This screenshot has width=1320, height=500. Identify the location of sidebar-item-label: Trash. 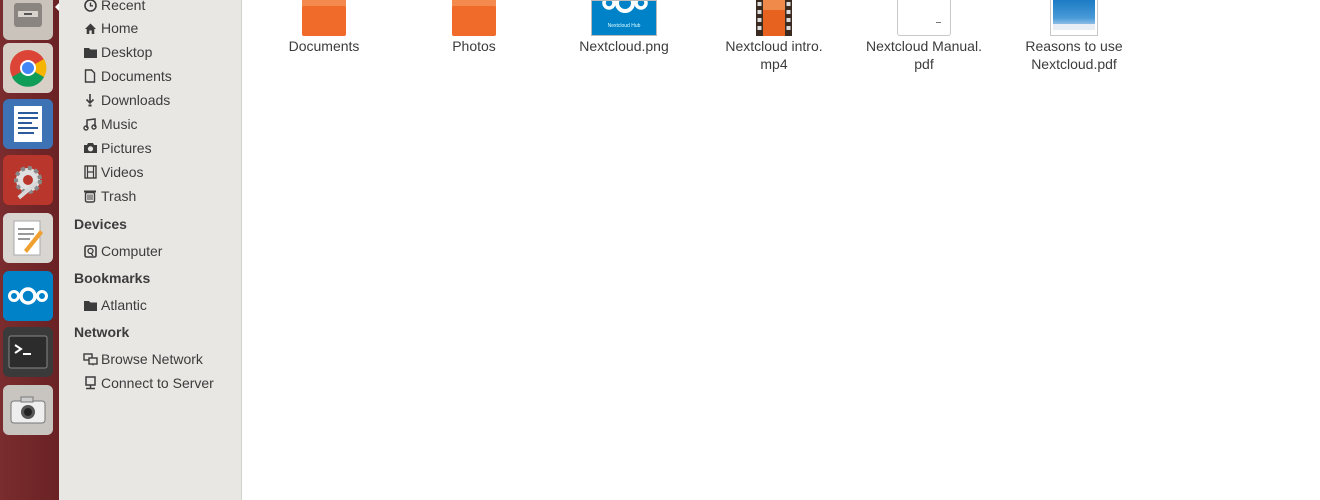
(119, 196).